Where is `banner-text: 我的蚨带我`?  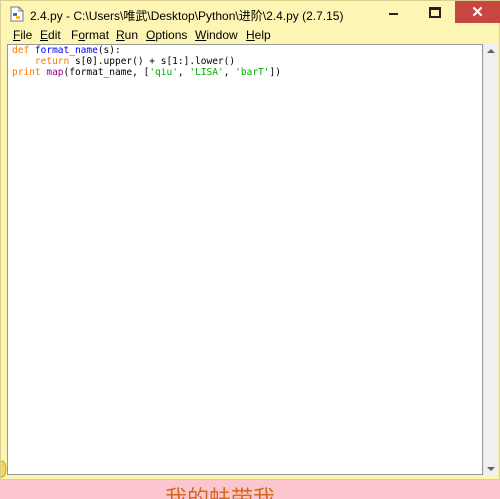
banner-text: 我的蚨带我 is located at coordinates (220, 492).